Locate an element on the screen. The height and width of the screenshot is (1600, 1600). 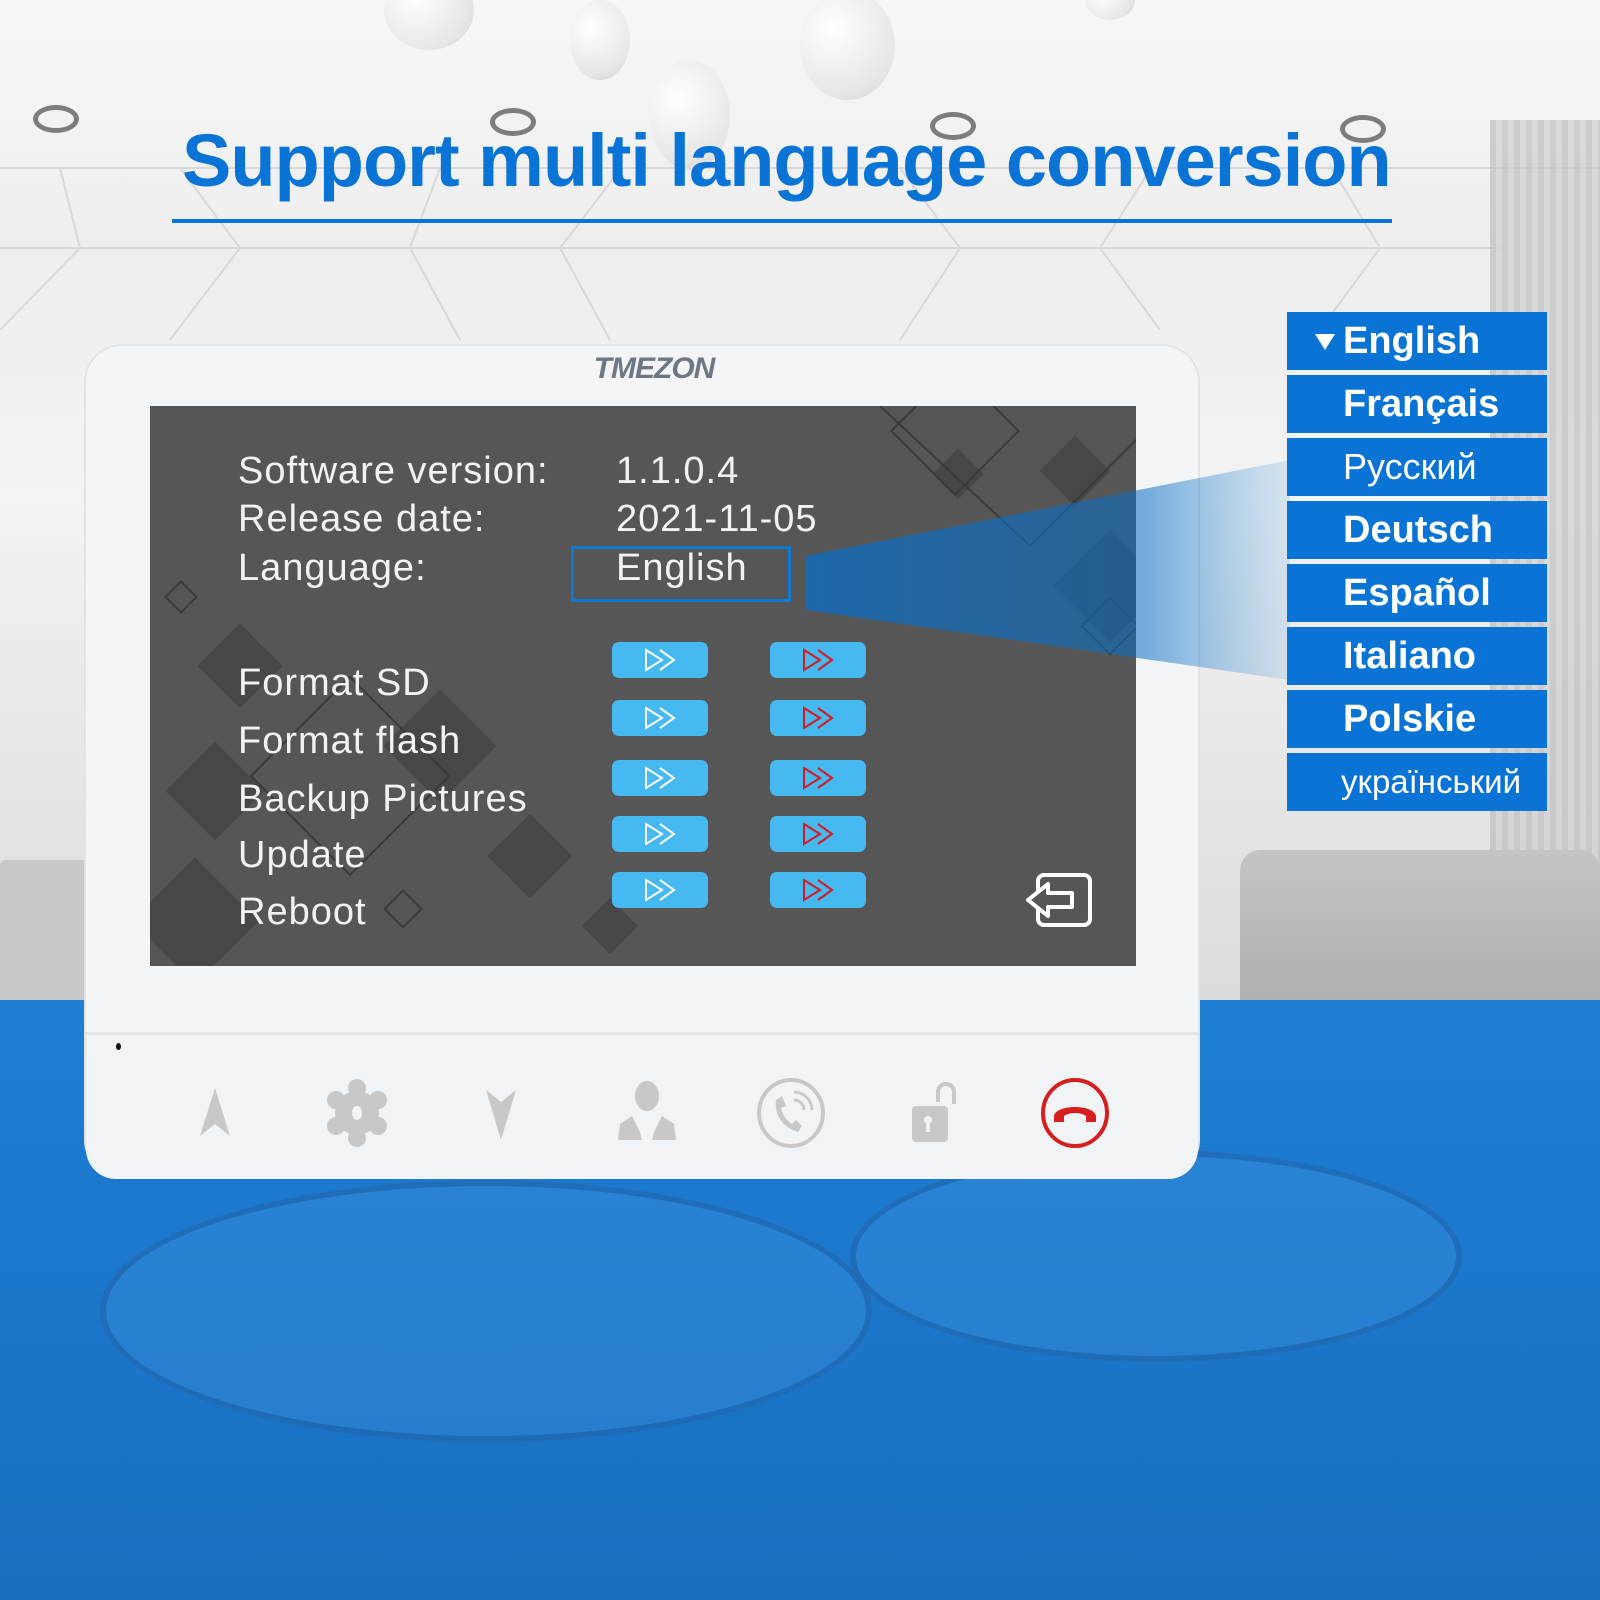
ceiling-light is located at coordinates (56, 119).